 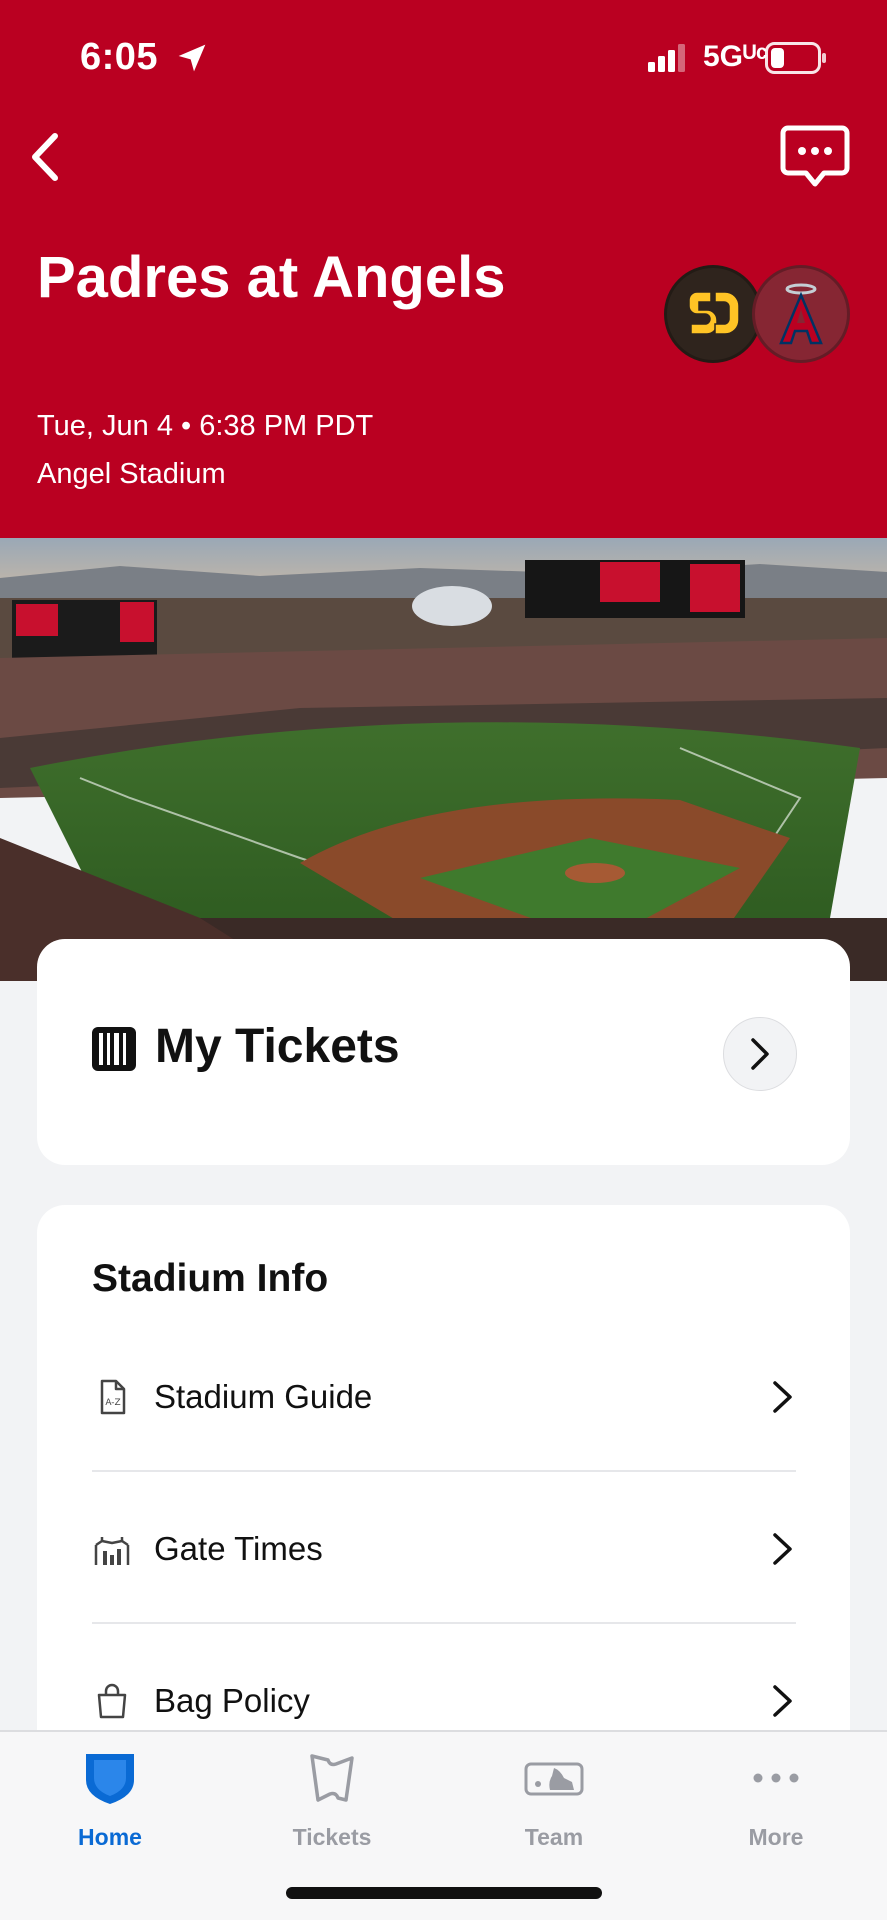 What do you see at coordinates (332, 1778) in the screenshot?
I see `ticket-icon` at bounding box center [332, 1778].